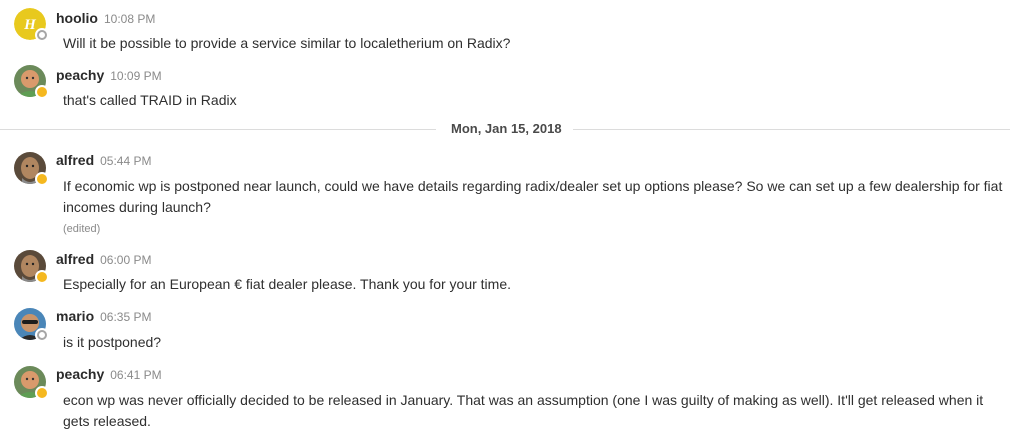 This screenshot has width=1010, height=436. What do you see at coordinates (82, 229) in the screenshot?
I see `edited-label: (edited)` at bounding box center [82, 229].